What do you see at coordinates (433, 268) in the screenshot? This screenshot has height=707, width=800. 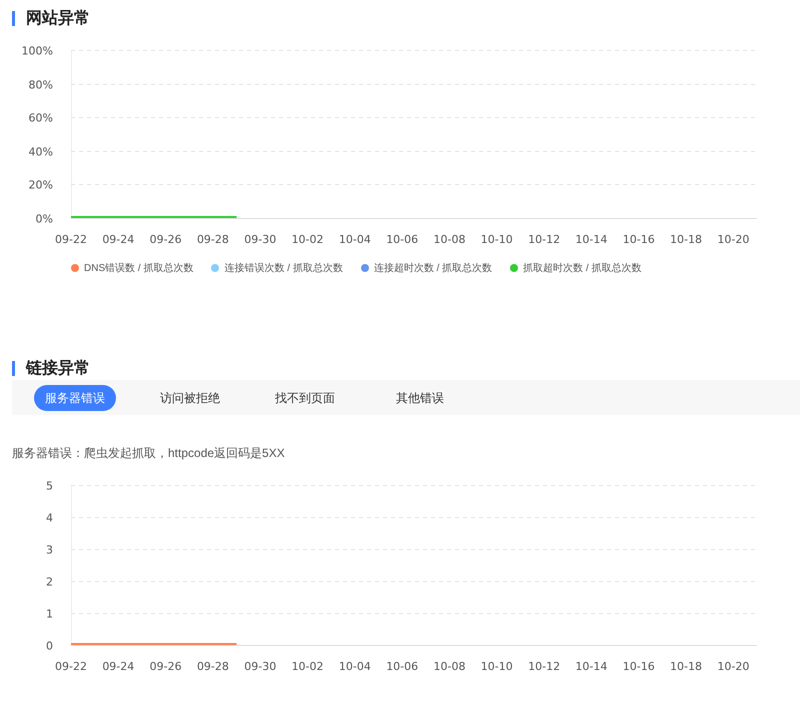 I see `legend-label: 连接超时次数 / 抓取总次数` at bounding box center [433, 268].